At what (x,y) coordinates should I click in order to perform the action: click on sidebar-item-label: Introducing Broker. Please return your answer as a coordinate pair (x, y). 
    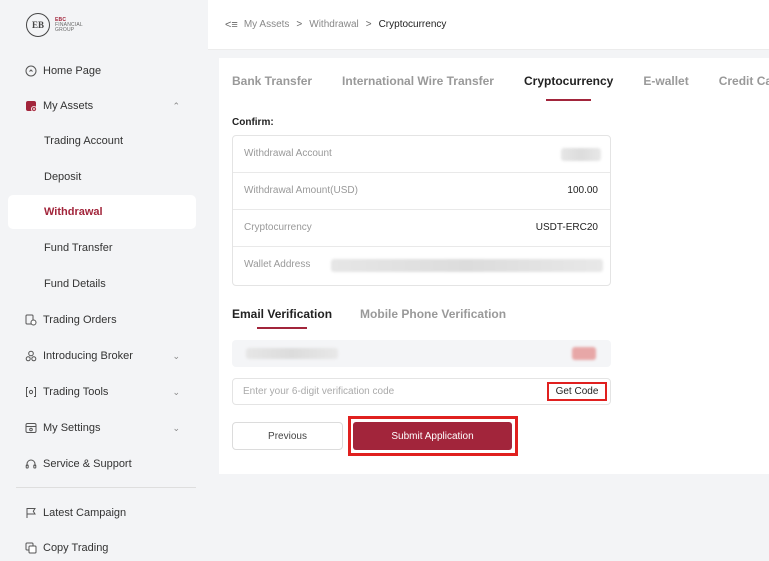
    Looking at the image, I should click on (88, 356).